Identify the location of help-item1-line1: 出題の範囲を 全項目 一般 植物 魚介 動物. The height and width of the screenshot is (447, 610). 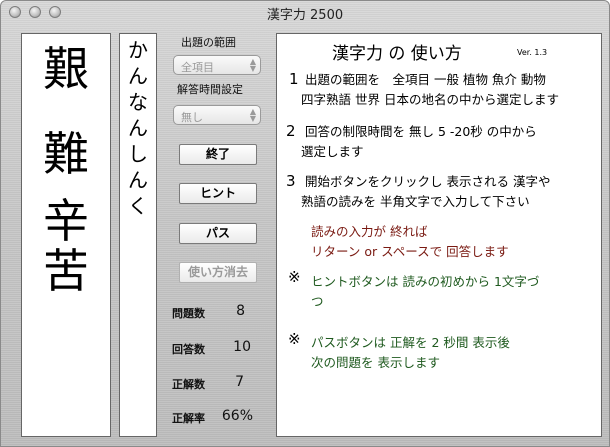
(425, 79).